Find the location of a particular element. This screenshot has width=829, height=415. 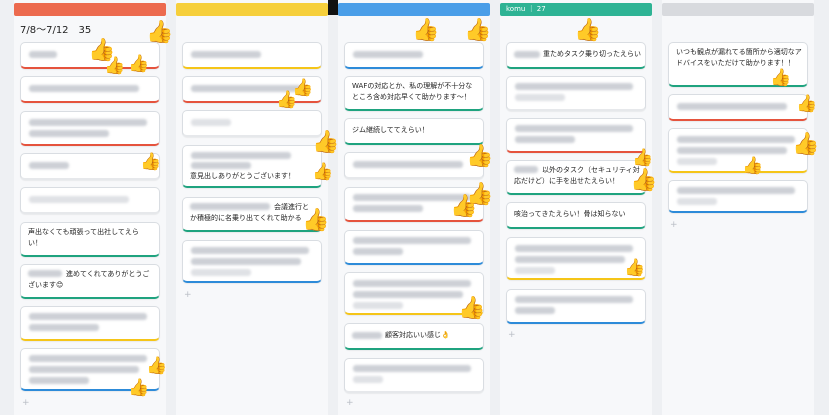

card-text: 顧客対応いい感じ👌 is located at coordinates (417, 335).